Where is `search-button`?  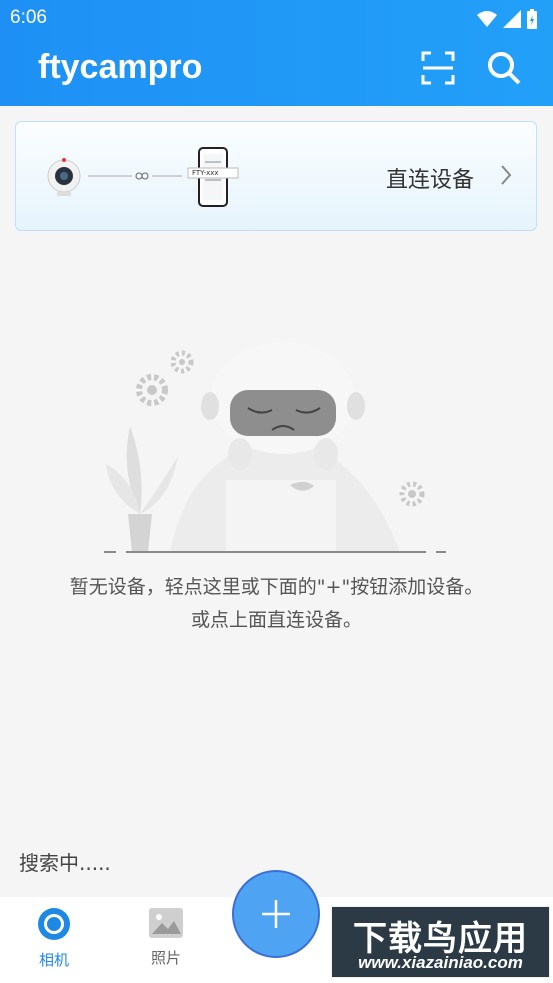 search-button is located at coordinates (504, 68).